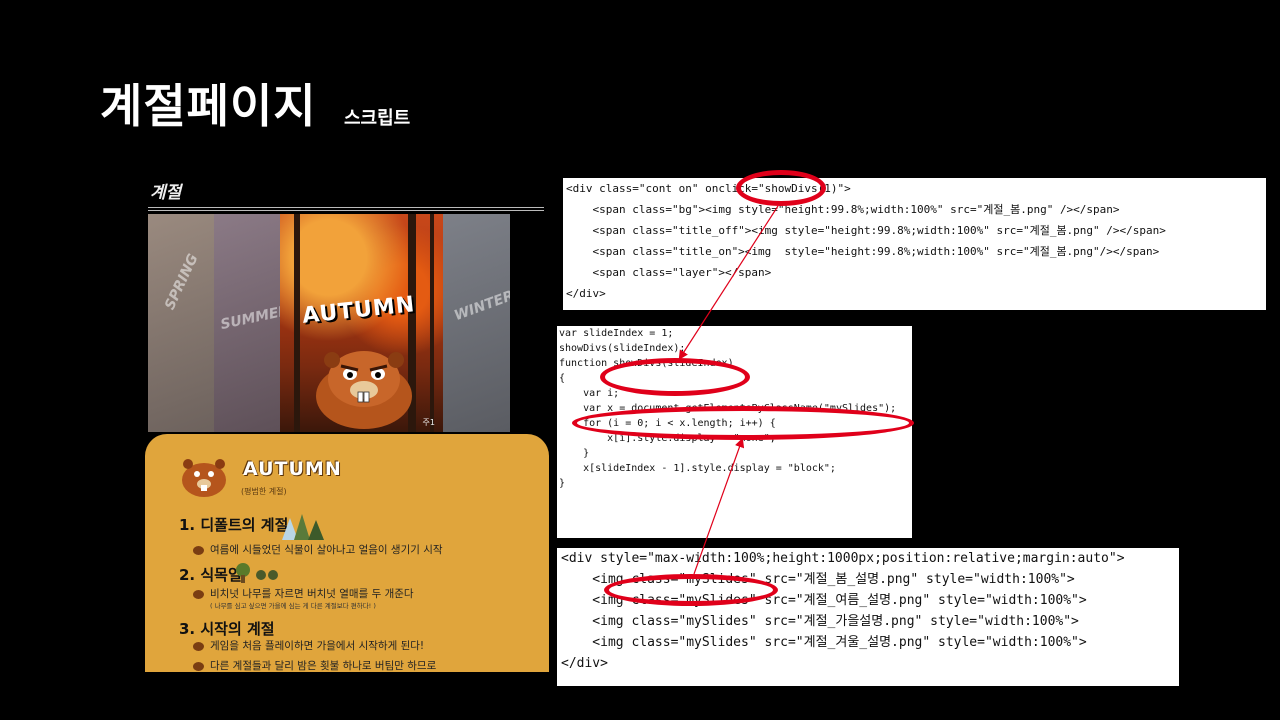 The image size is (1280, 720). What do you see at coordinates (728, 283) in the screenshot?
I see `arrow-onclick-to-function` at bounding box center [728, 283].